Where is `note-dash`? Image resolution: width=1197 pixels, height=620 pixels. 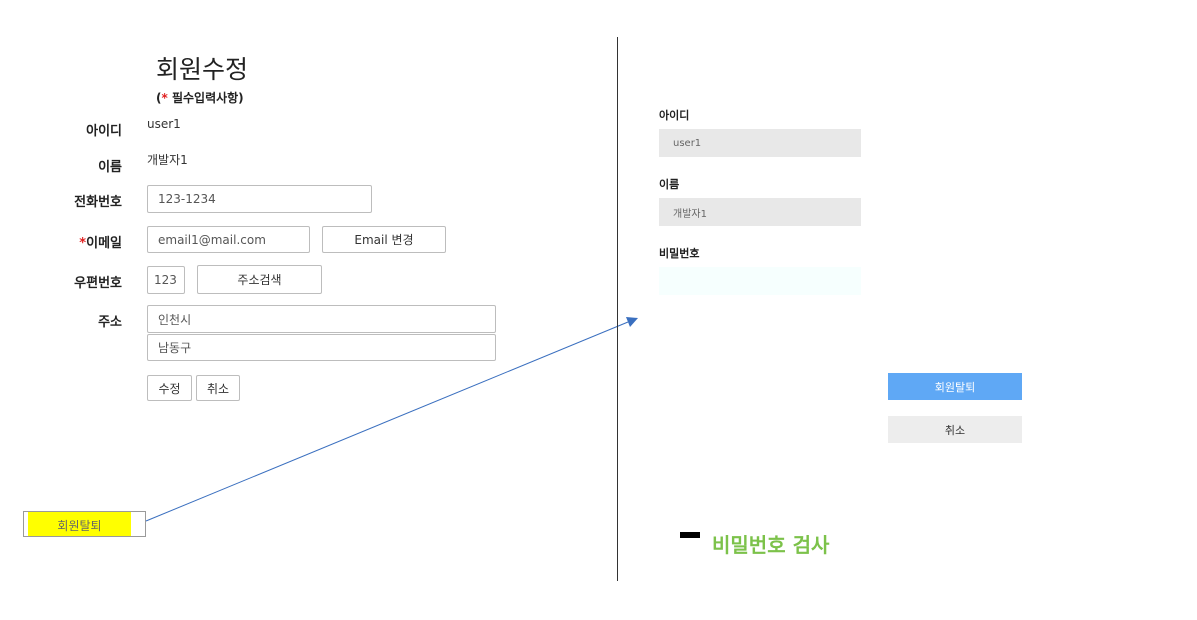 note-dash is located at coordinates (690, 535).